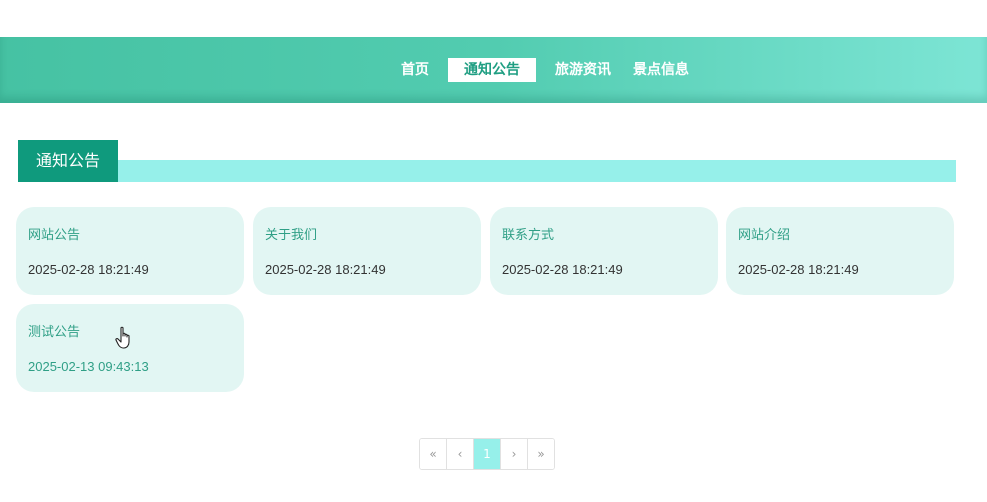 Image resolution: width=987 pixels, height=502 pixels. I want to click on notice-card: 网站介绍 2025-02-28 18:21:49, so click(840, 251).